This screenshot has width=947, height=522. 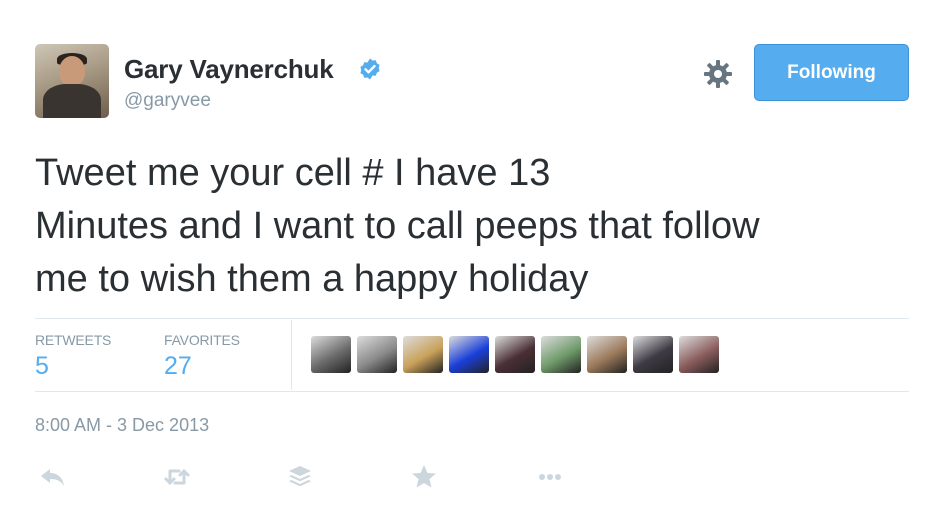 I want to click on tweet-timestamp: 8:00 AM - 3 Dec 2013, so click(x=122, y=425).